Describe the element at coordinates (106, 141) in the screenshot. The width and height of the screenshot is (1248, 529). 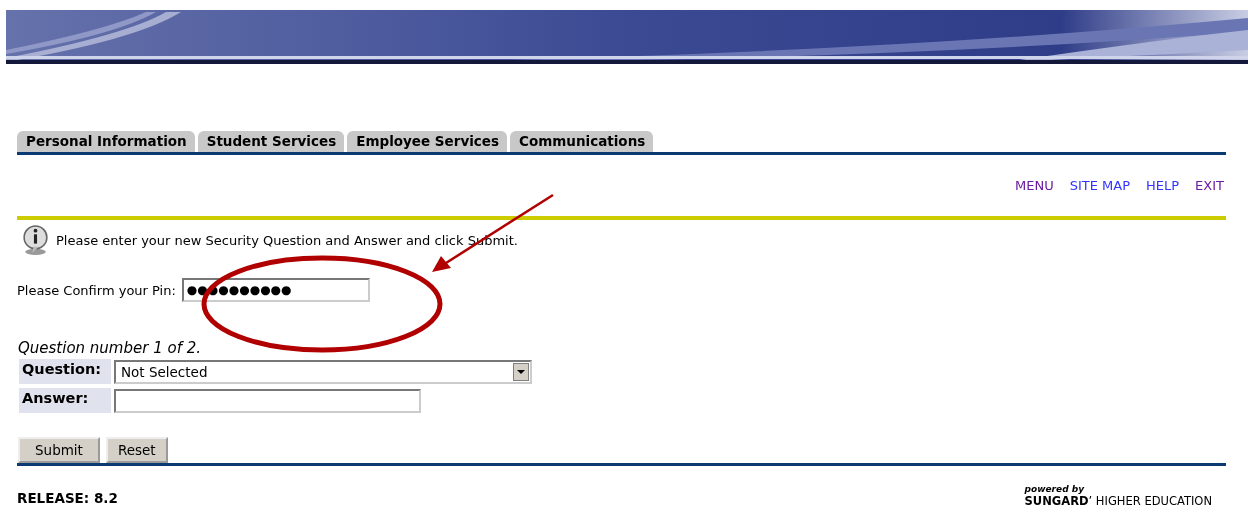
I see `tab: Personal Information` at that location.